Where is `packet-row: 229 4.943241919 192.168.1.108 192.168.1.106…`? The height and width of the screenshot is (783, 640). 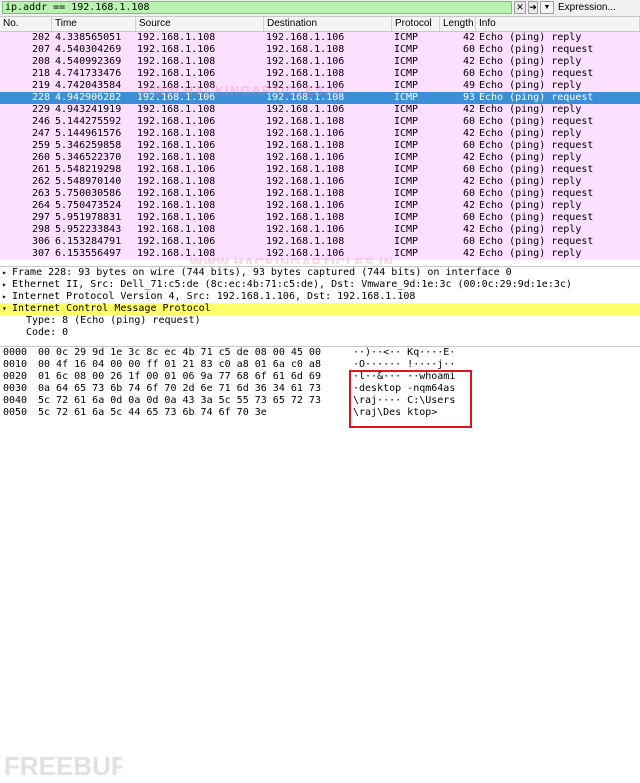 packet-row: 229 4.943241919 192.168.1.108 192.168.1.106… is located at coordinates (320, 110).